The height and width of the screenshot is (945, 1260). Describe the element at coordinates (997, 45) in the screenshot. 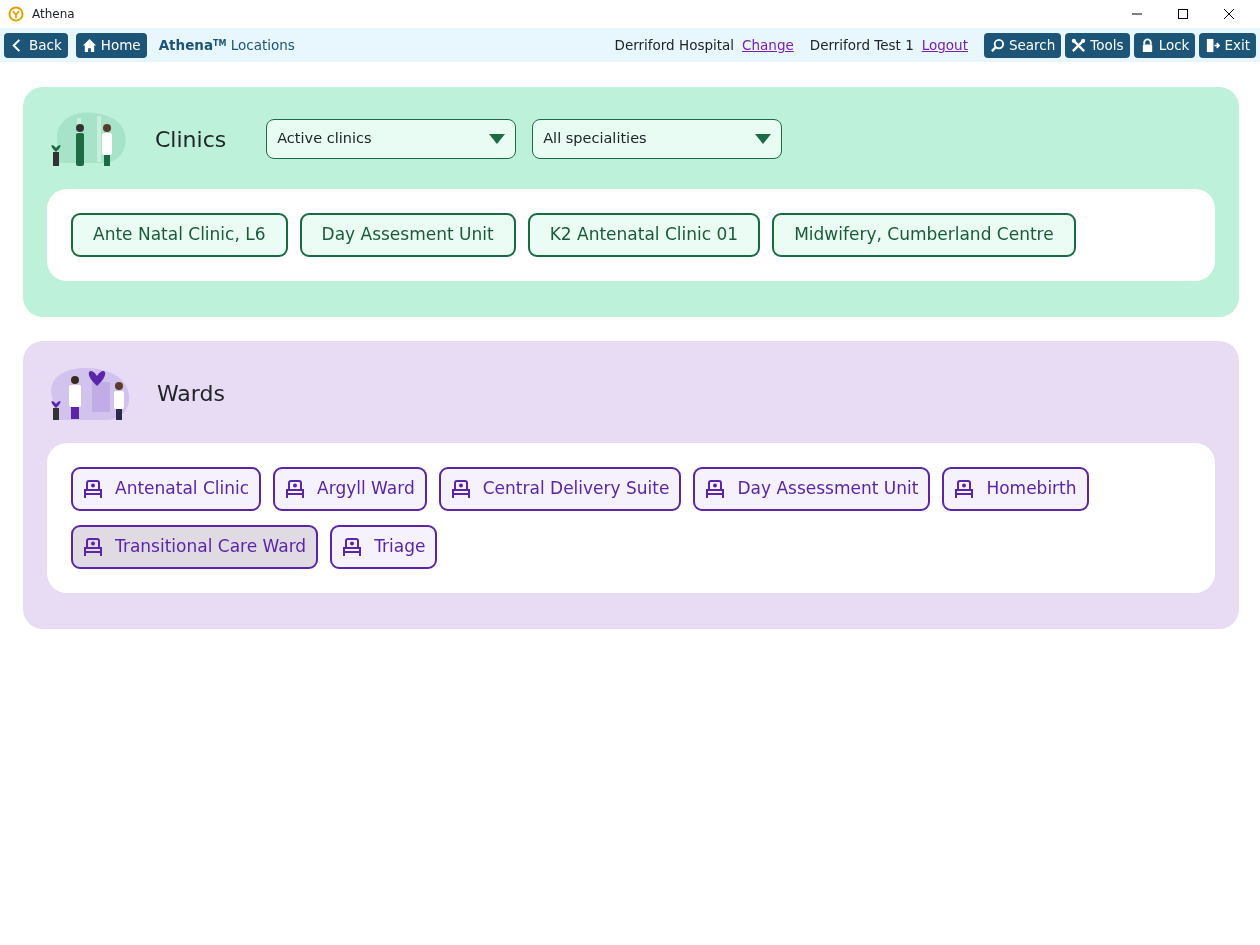

I see `search-icon` at that location.